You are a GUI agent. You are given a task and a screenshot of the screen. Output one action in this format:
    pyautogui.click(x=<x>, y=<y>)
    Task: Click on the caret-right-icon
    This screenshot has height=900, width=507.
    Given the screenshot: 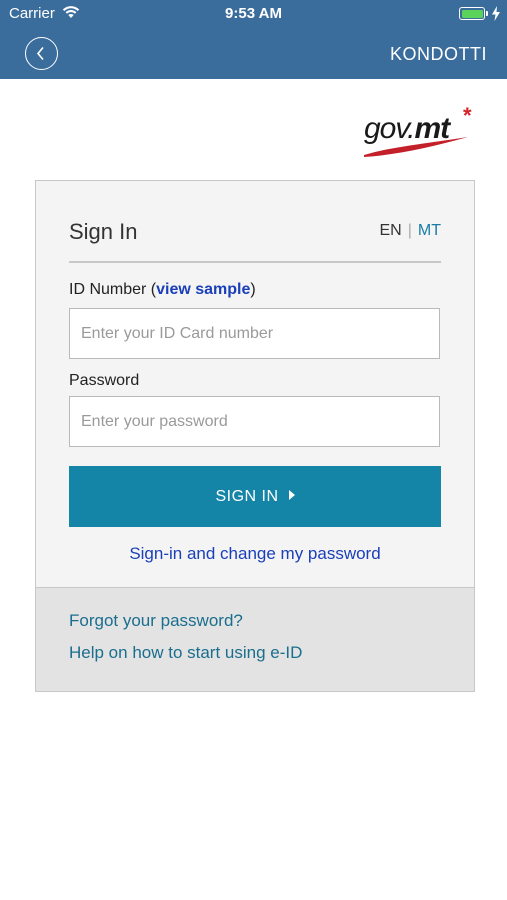 What is the action you would take?
    pyautogui.click(x=291, y=495)
    